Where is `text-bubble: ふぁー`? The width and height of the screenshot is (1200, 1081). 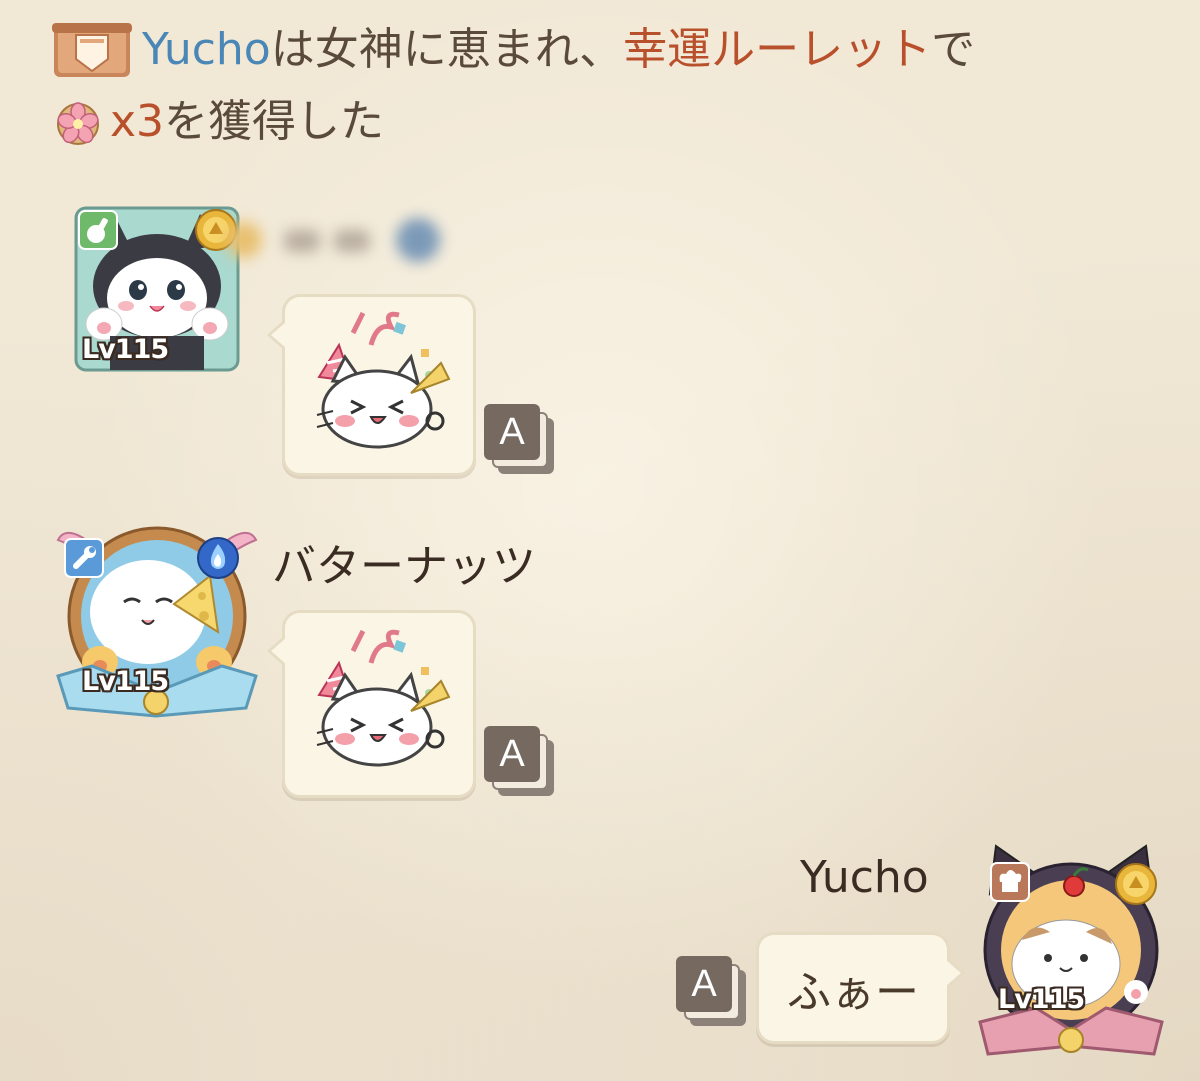 text-bubble: ふぁー is located at coordinates (860, 988).